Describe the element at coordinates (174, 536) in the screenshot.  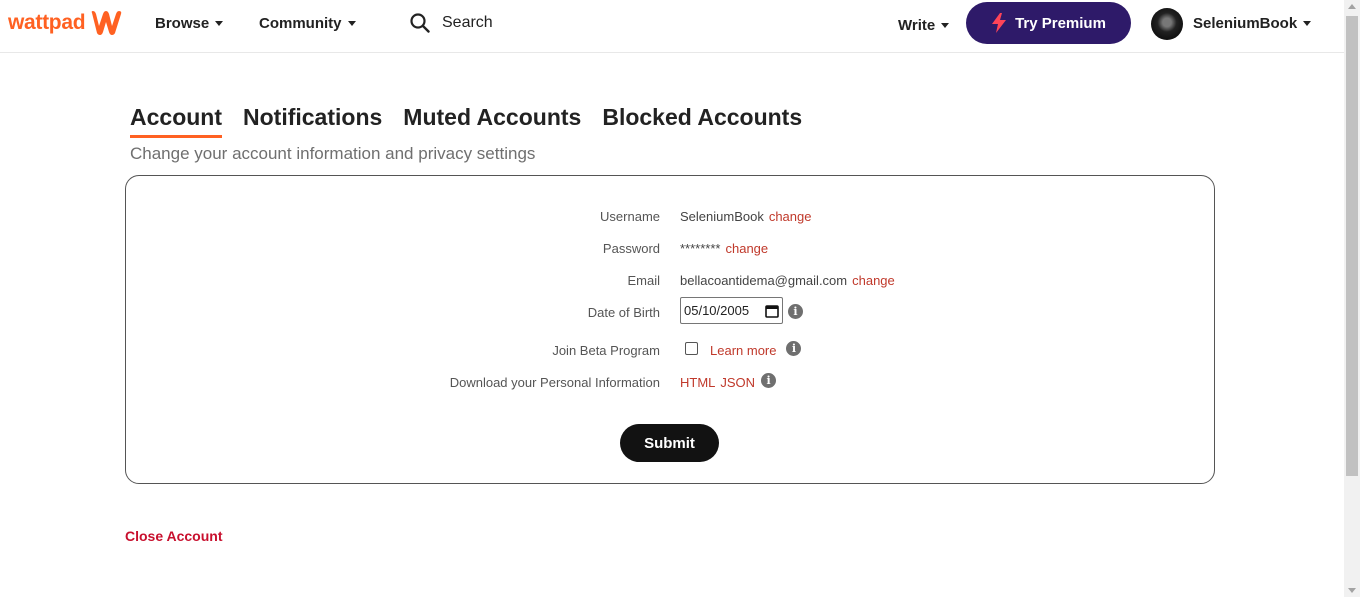
I see `close-account-link: Close Account` at that location.